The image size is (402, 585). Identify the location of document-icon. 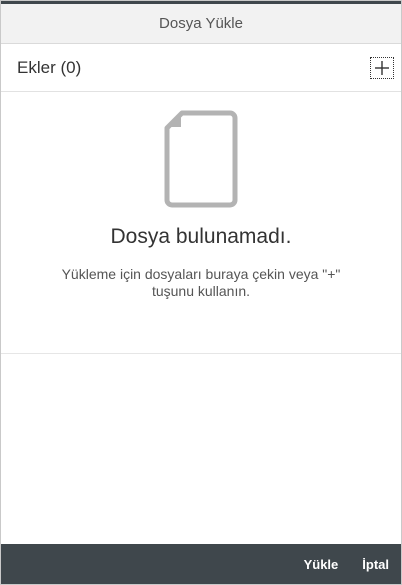
(201, 159).